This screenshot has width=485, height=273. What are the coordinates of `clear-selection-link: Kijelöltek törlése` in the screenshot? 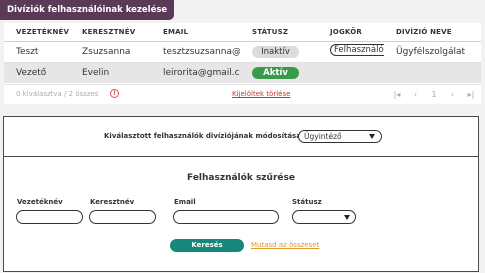 It's located at (261, 94).